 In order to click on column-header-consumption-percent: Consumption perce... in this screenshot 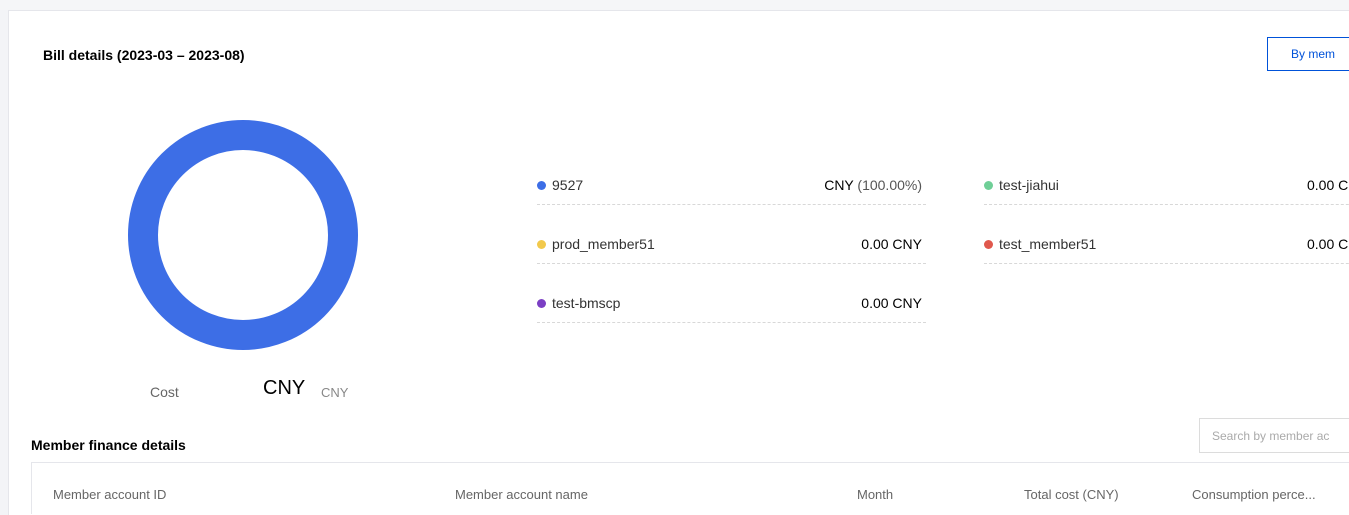, I will do `click(1254, 494)`.